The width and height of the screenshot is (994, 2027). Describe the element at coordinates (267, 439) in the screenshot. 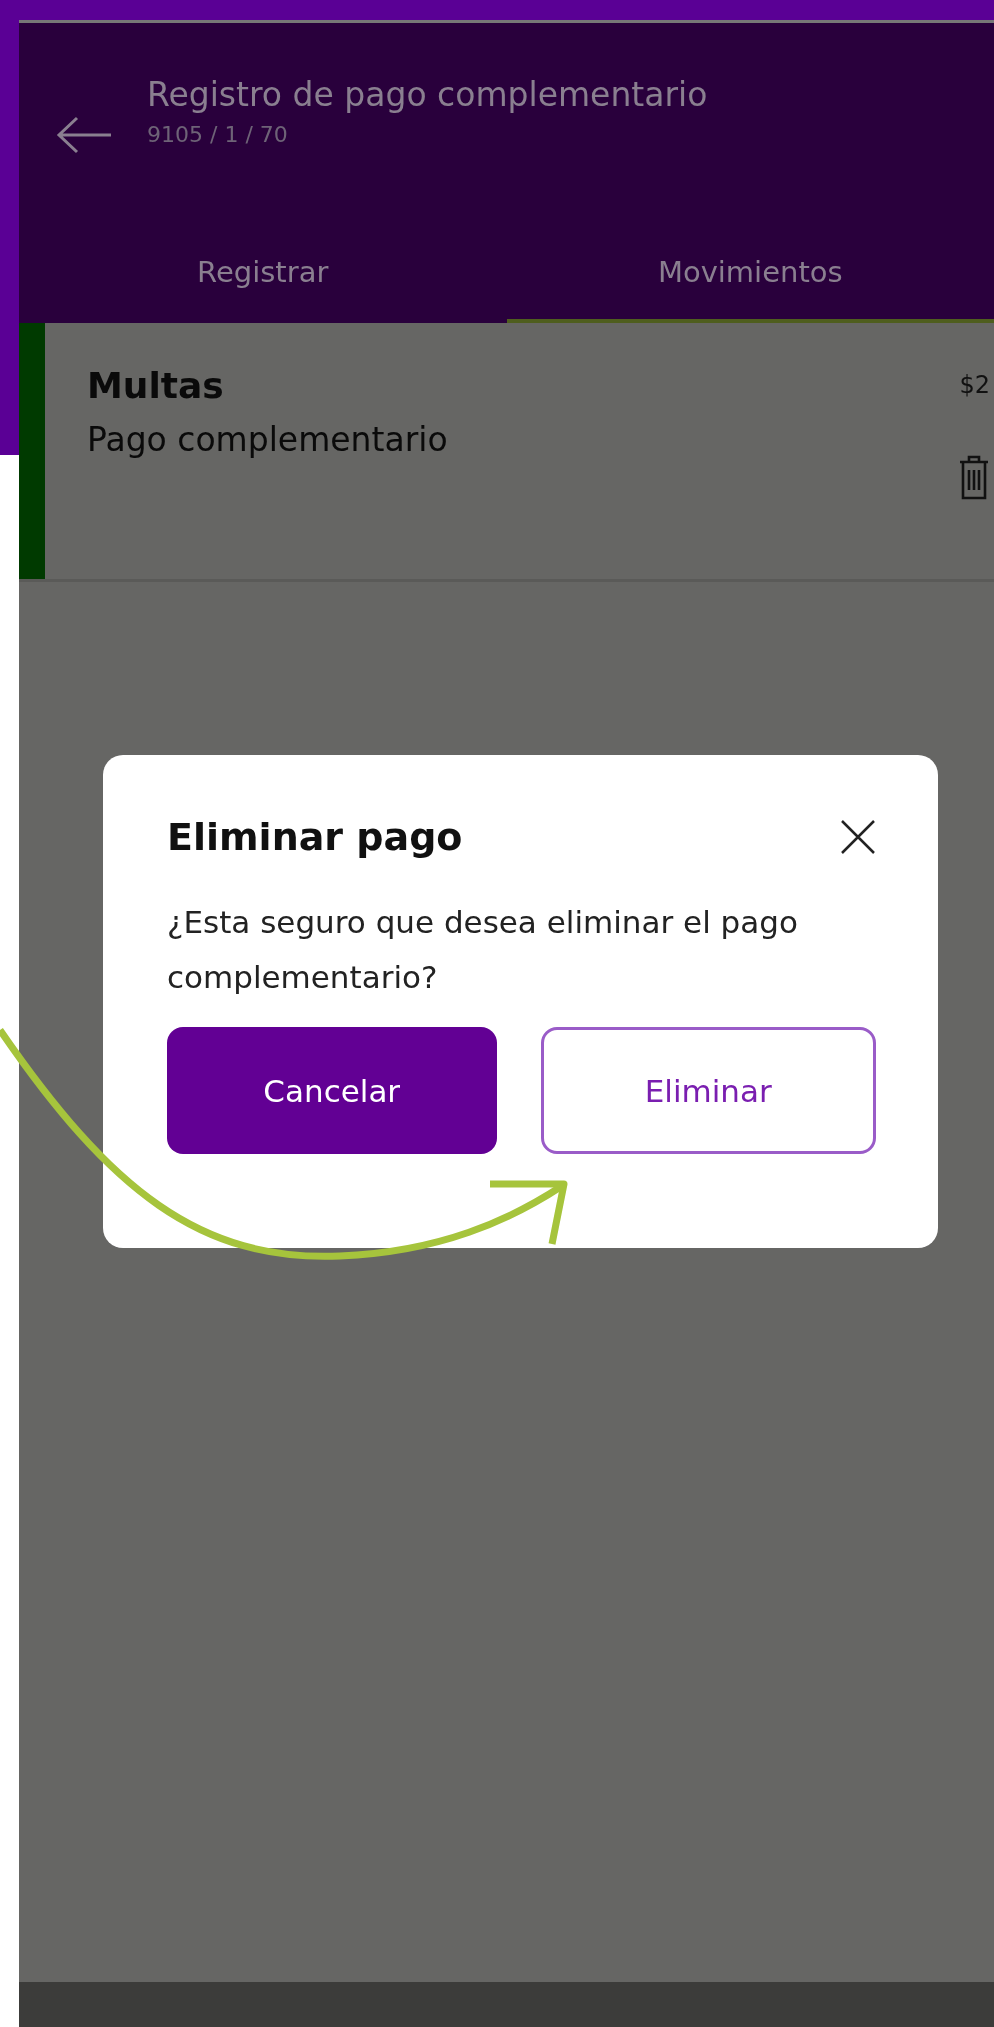

I see `movement-description: Pago complementario` at that location.